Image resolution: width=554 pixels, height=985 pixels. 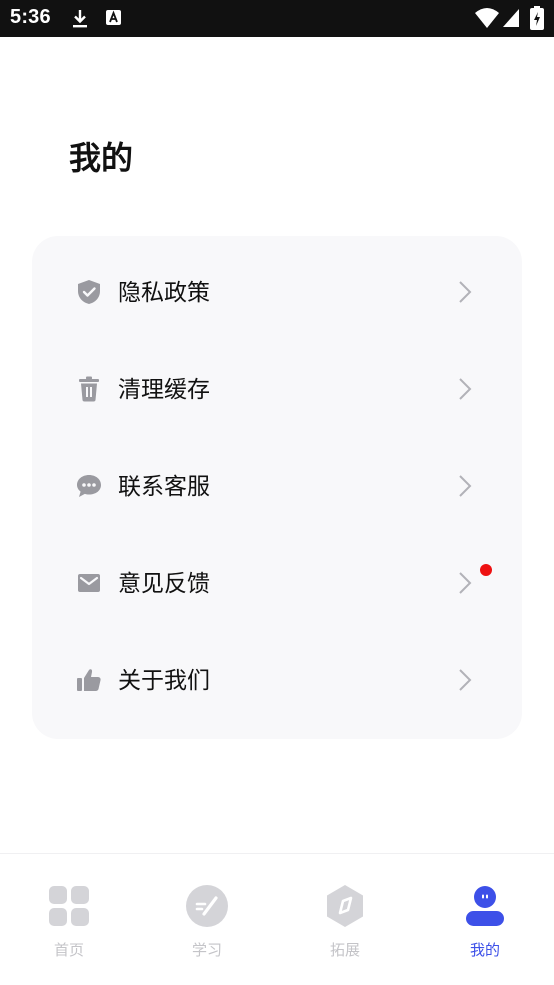 What do you see at coordinates (486, 570) in the screenshot?
I see `notification-dot` at bounding box center [486, 570].